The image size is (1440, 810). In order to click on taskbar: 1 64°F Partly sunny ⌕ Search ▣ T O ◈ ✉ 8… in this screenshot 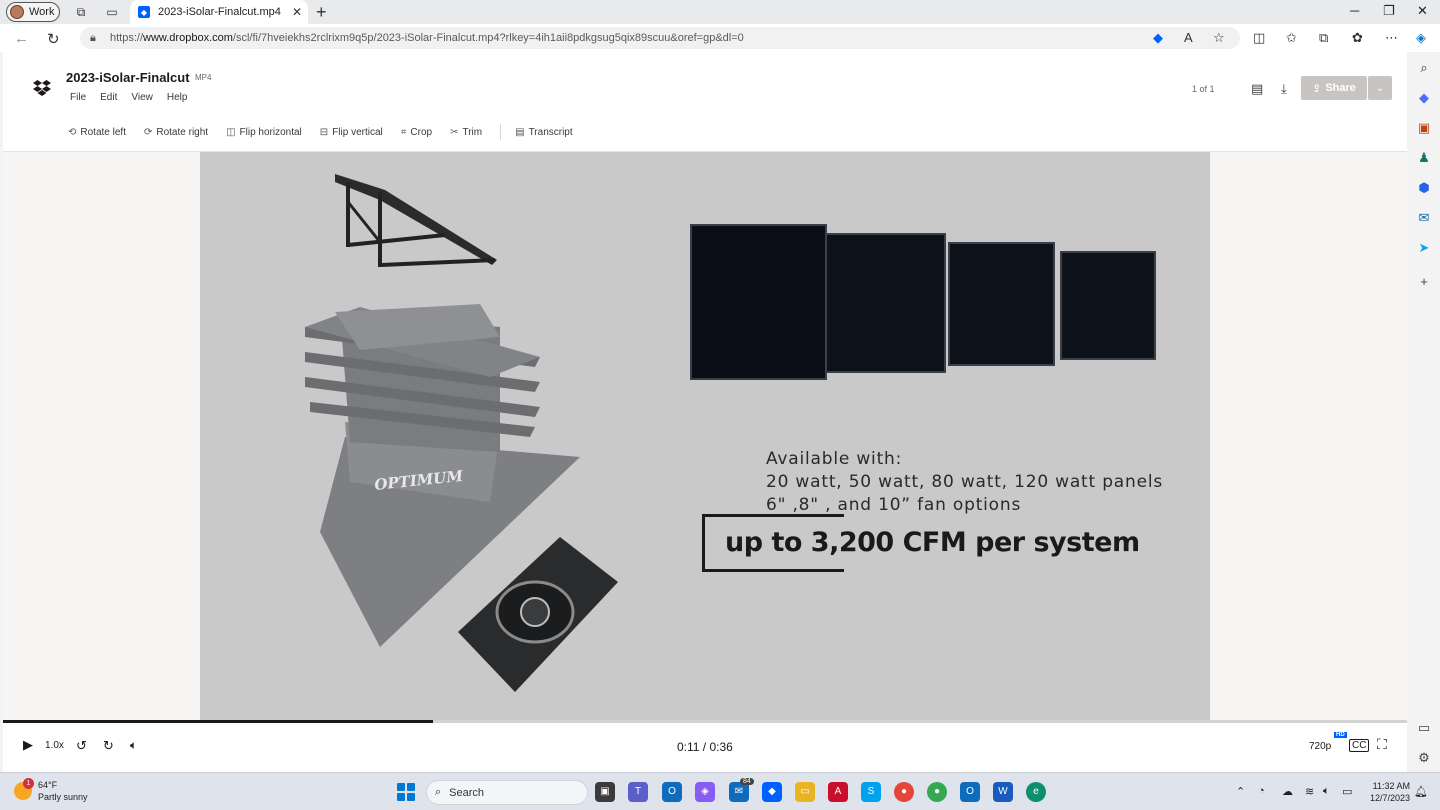, I will do `click(720, 791)`.